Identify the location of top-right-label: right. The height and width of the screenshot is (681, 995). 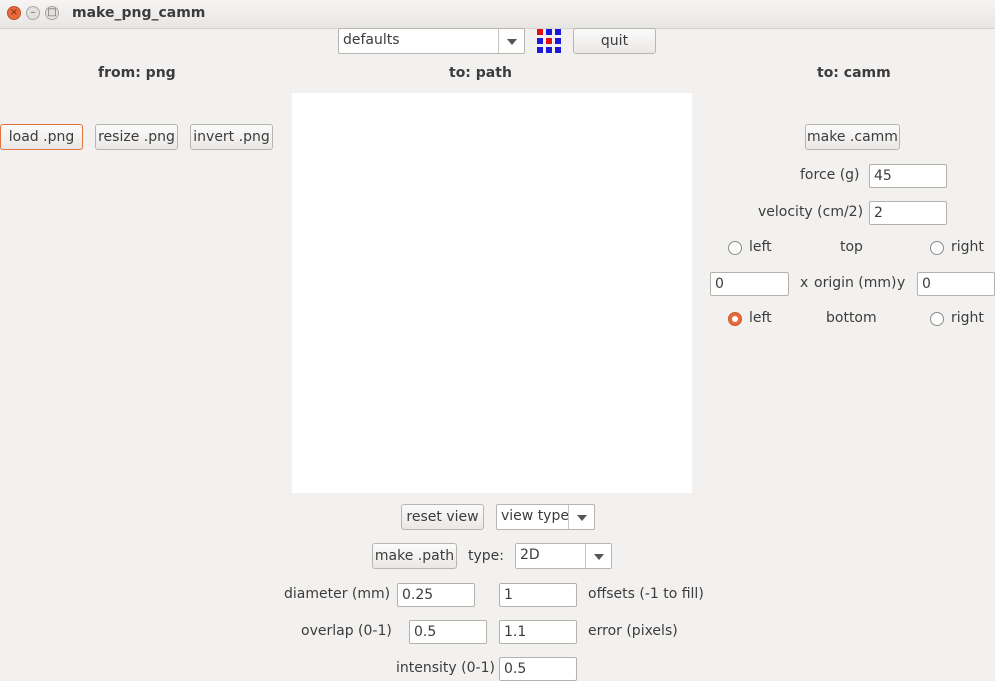
(967, 247).